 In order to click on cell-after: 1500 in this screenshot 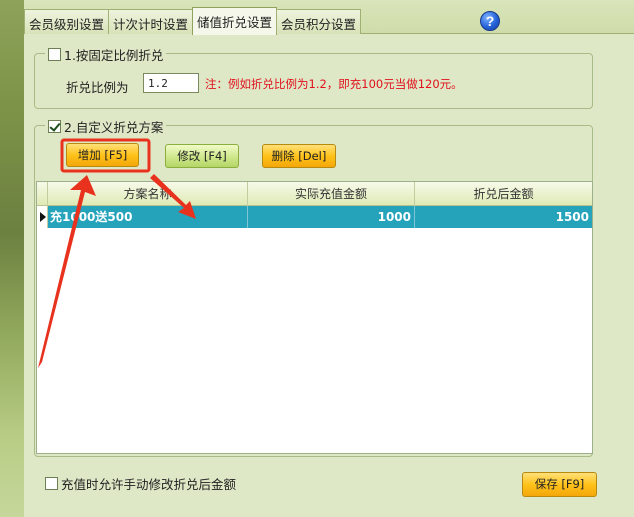, I will do `click(572, 217)`.